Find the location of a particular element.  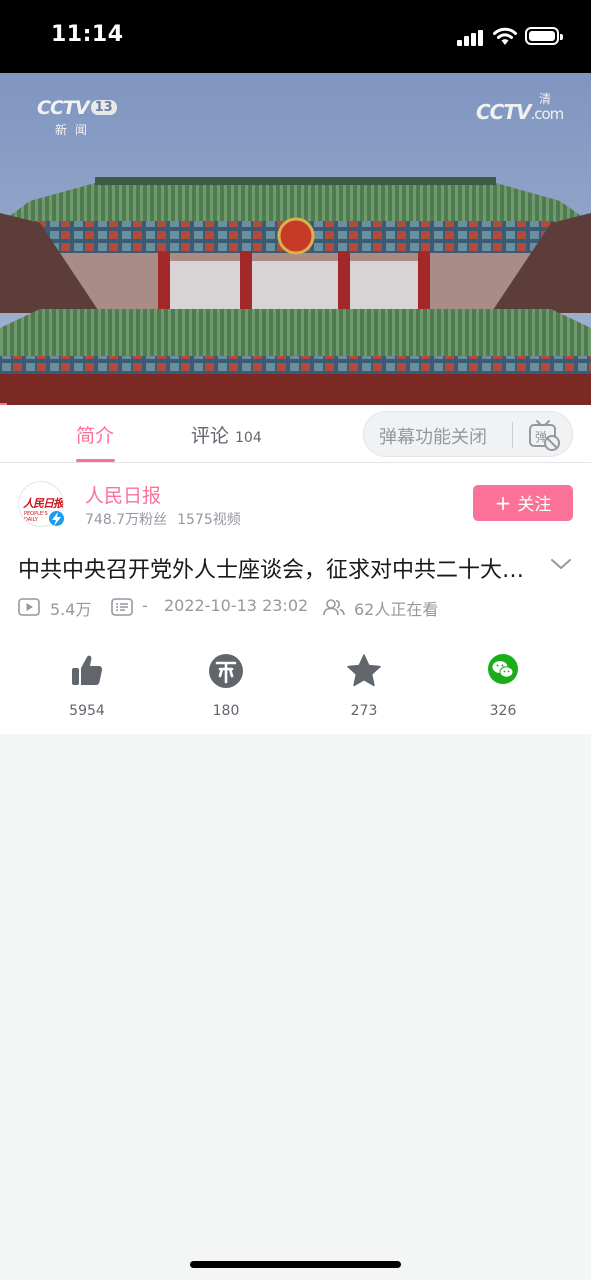

like-count: 5954 is located at coordinates (87, 711).